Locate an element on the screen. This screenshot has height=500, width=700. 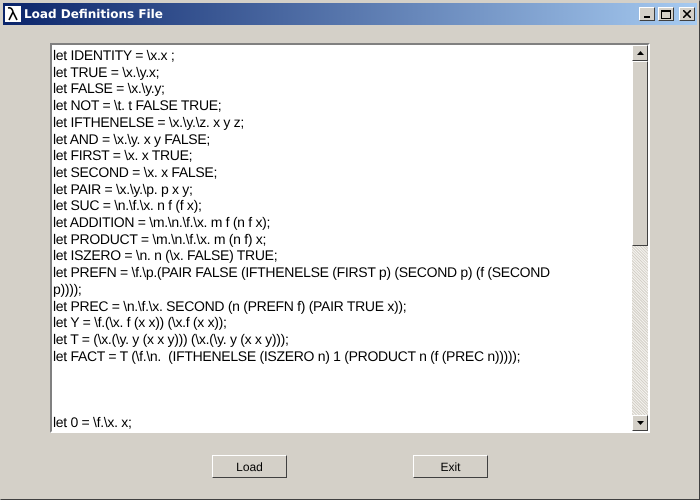
scroll-down-button is located at coordinates (640, 423).